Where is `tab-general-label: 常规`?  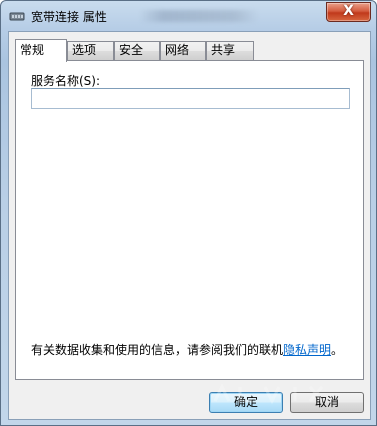 tab-general-label: 常规 is located at coordinates (32, 50).